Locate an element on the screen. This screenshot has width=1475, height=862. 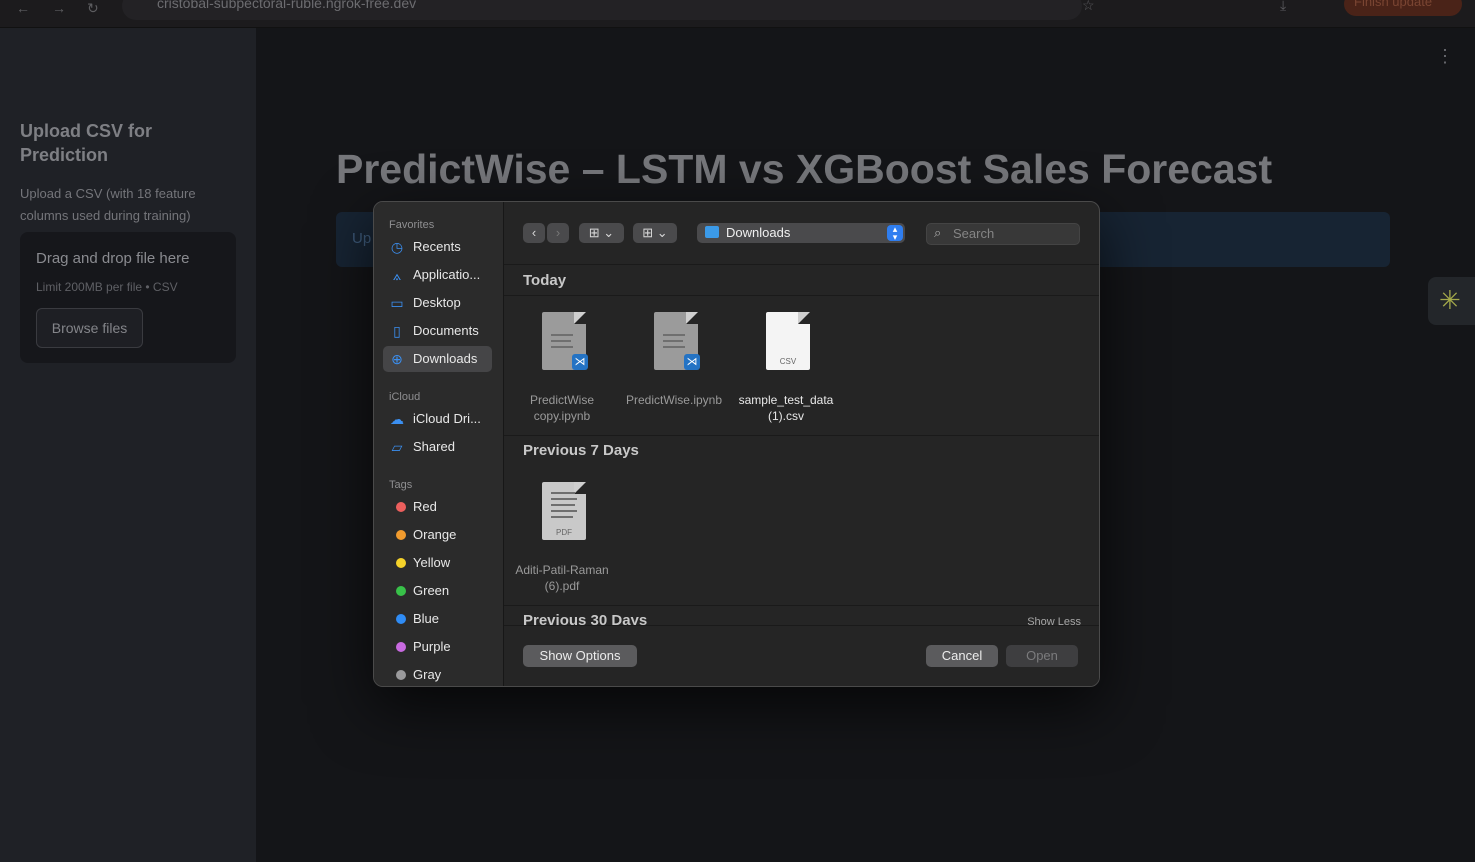
info-alert-text: Up is located at coordinates (362, 238).